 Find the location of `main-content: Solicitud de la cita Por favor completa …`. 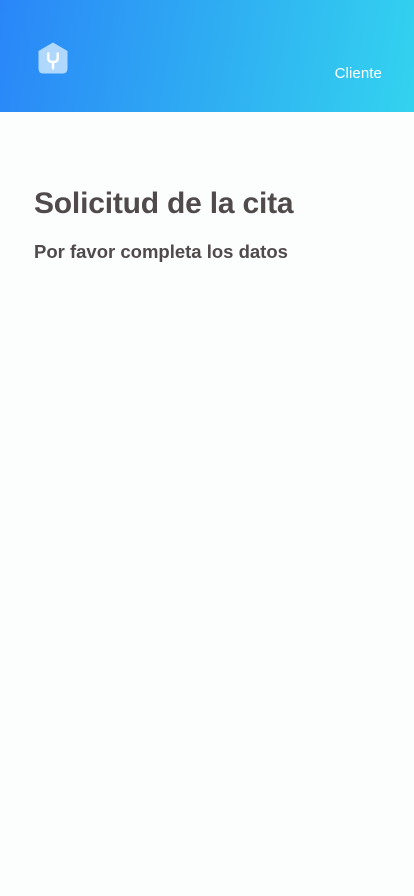

main-content: Solicitud de la cita Por favor completa … is located at coordinates (209, 225).